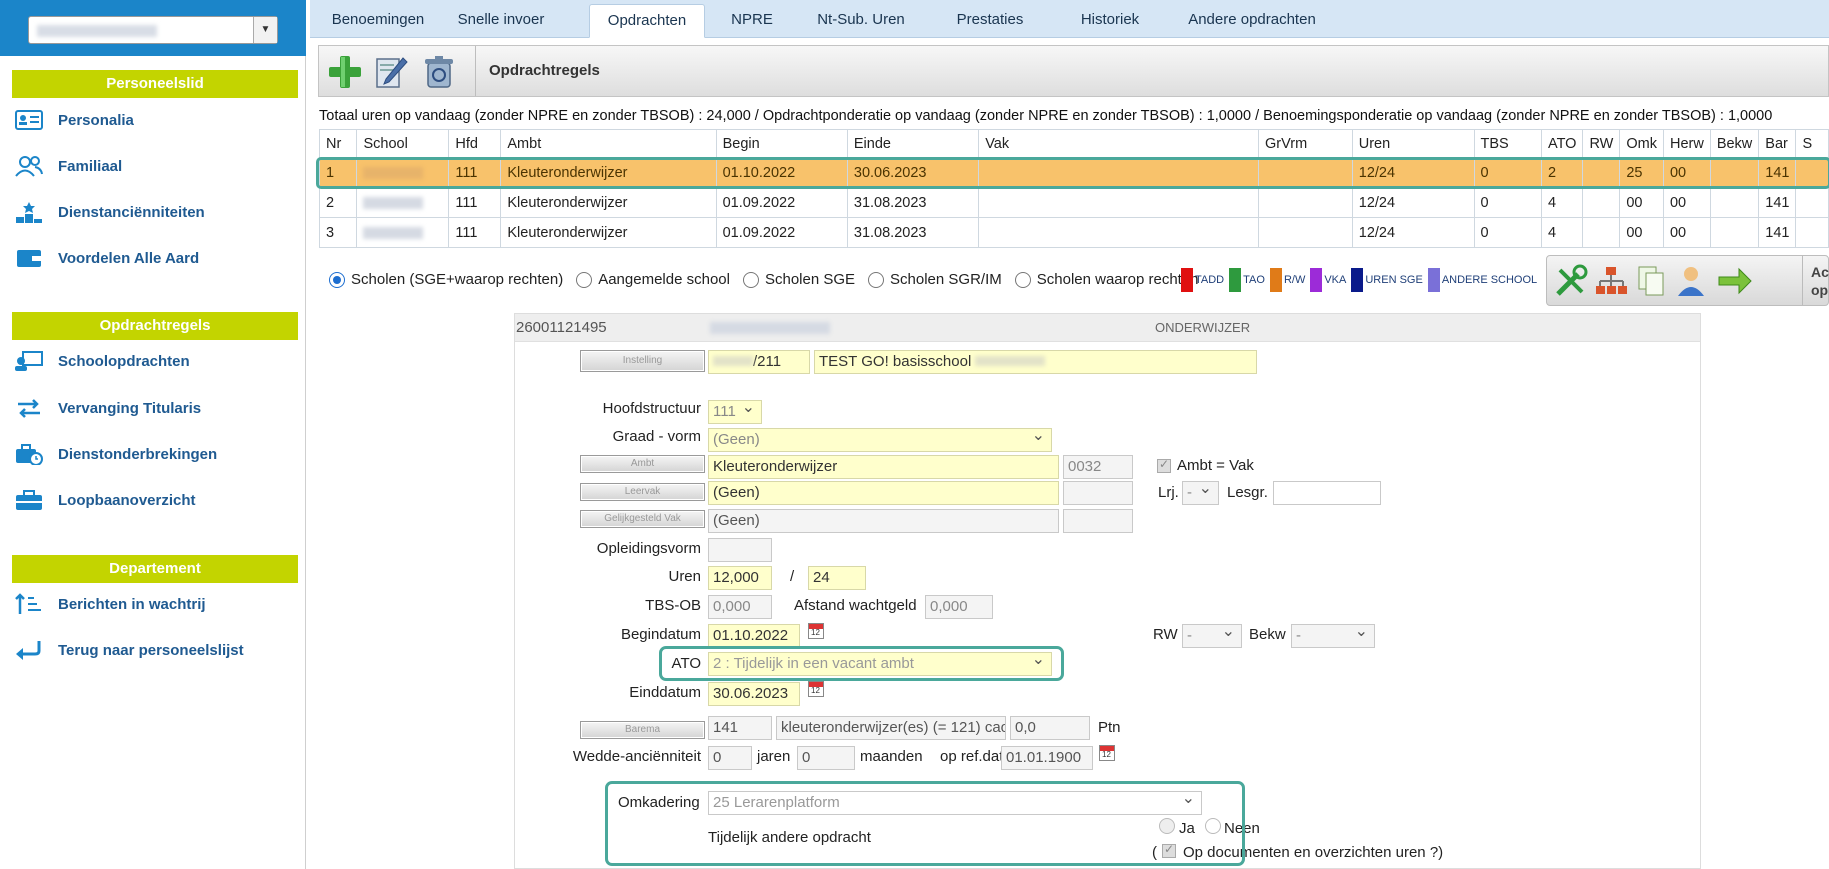 This screenshot has width=1829, height=869. I want to click on edit-button, so click(391, 72).